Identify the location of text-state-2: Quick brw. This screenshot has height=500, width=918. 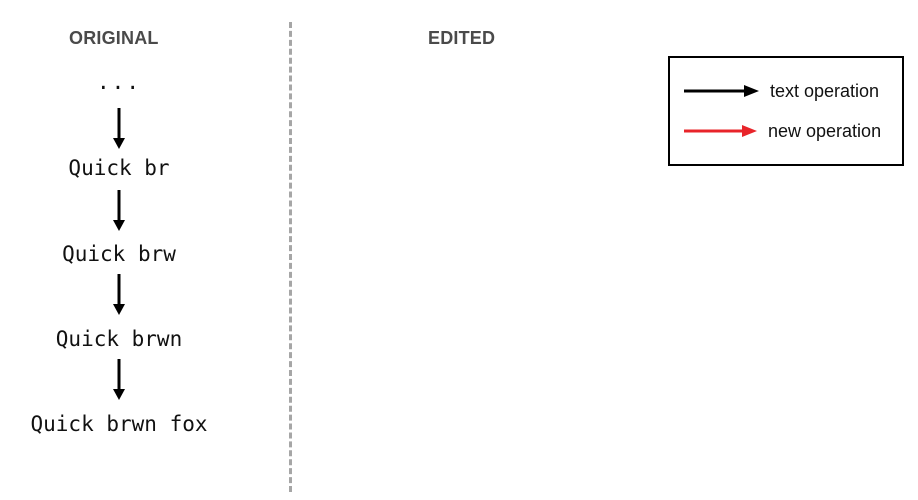
(119, 254).